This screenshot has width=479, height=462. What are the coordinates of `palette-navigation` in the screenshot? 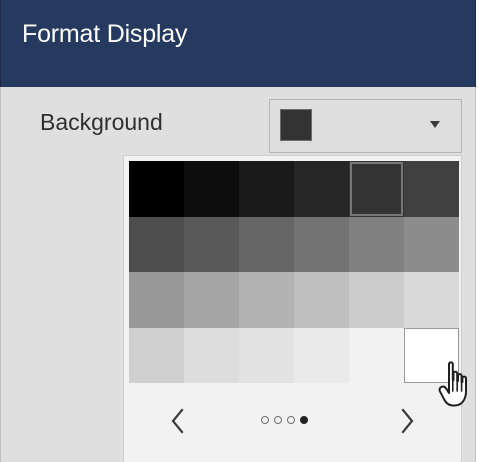 It's located at (292, 424).